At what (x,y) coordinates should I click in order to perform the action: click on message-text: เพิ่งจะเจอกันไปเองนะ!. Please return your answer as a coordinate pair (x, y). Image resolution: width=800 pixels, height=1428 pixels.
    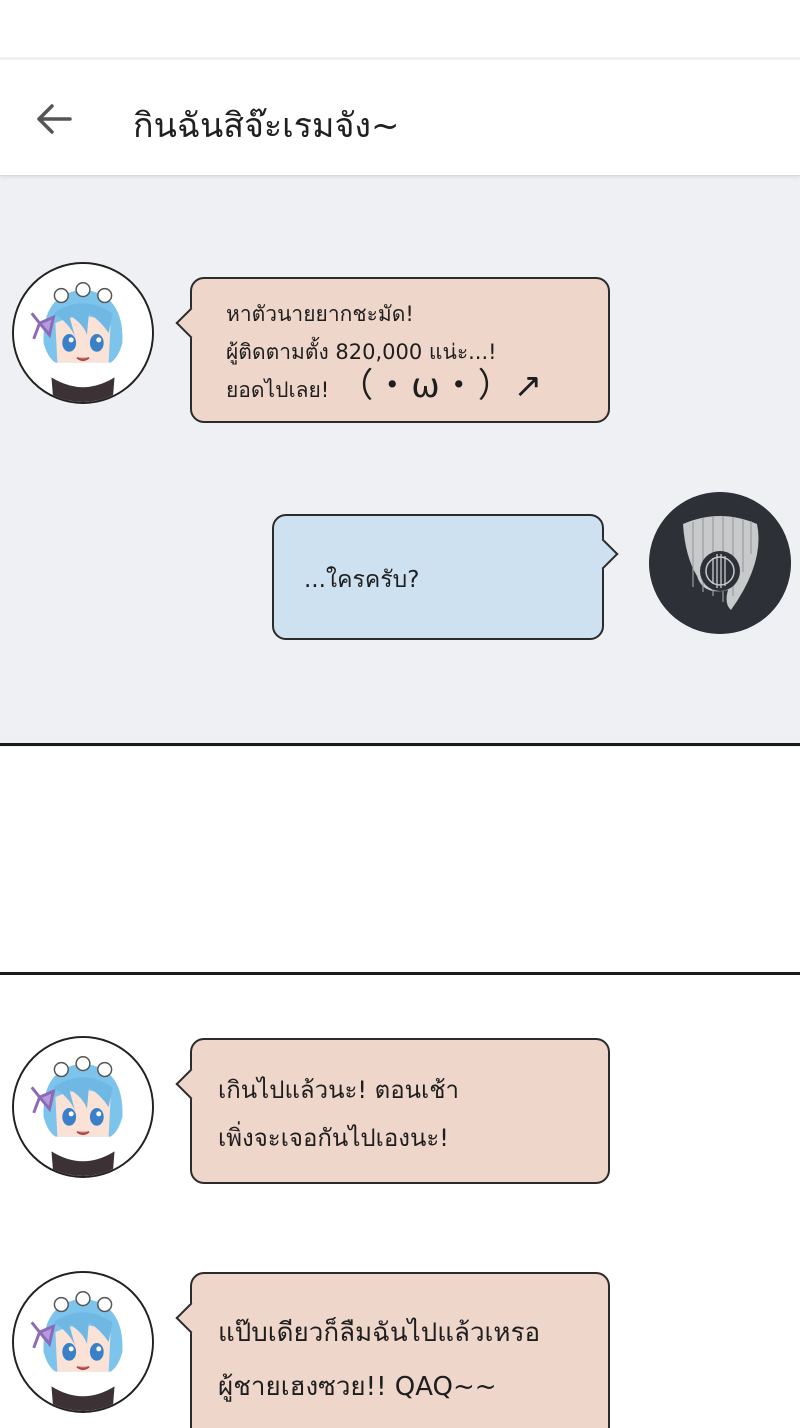
    Looking at the image, I should click on (333, 1138).